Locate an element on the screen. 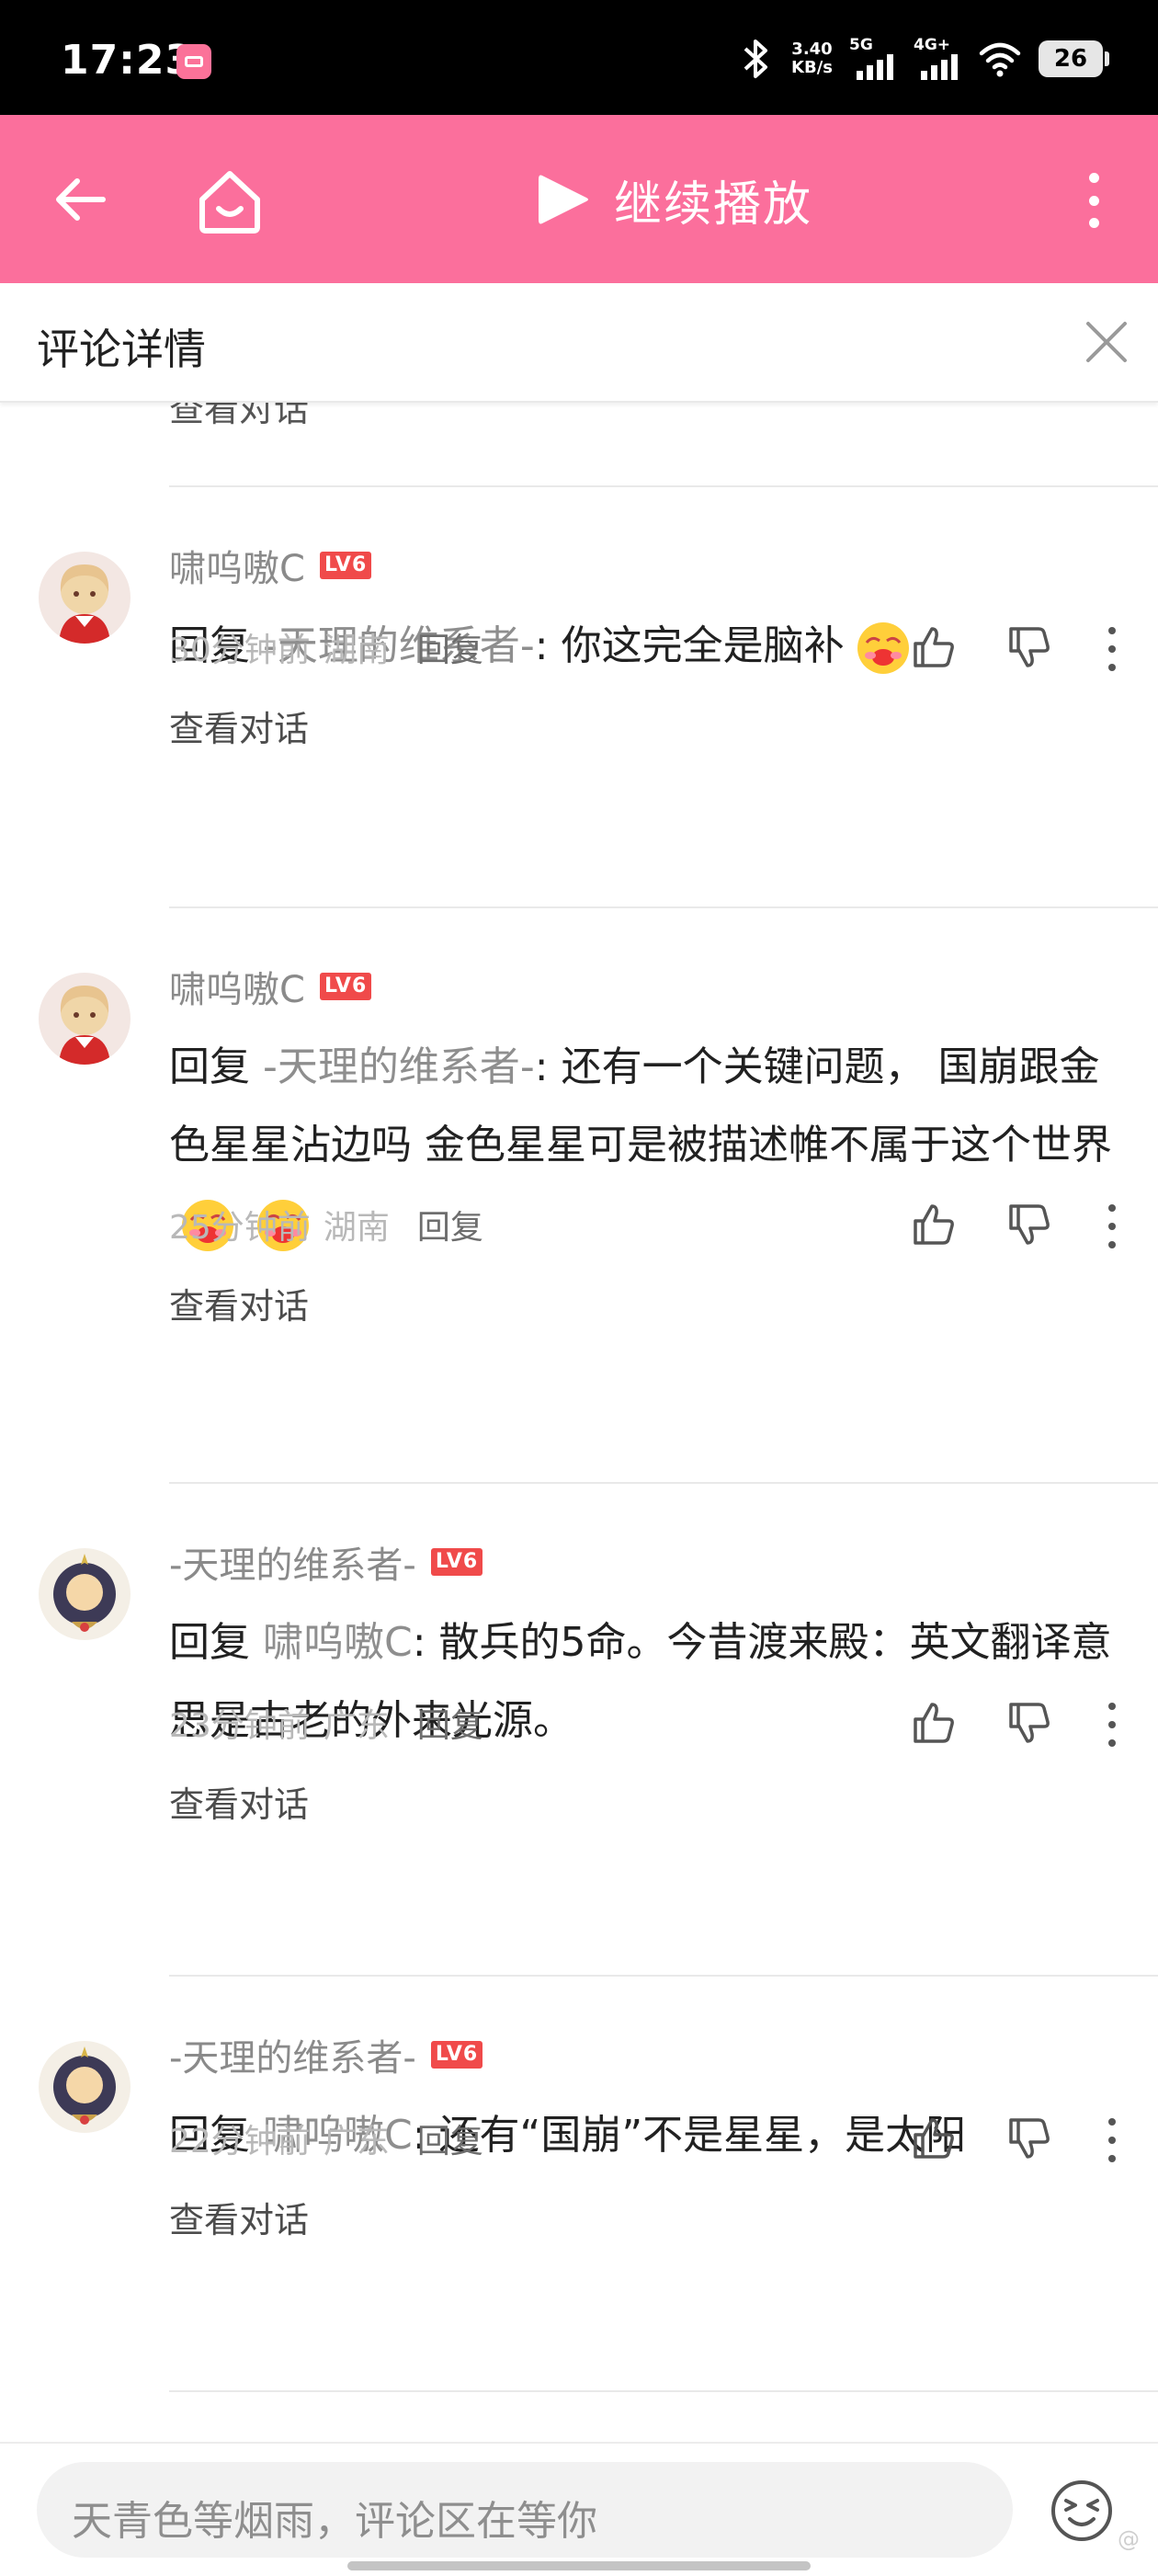  back-arrow-icon is located at coordinates (80, 199).